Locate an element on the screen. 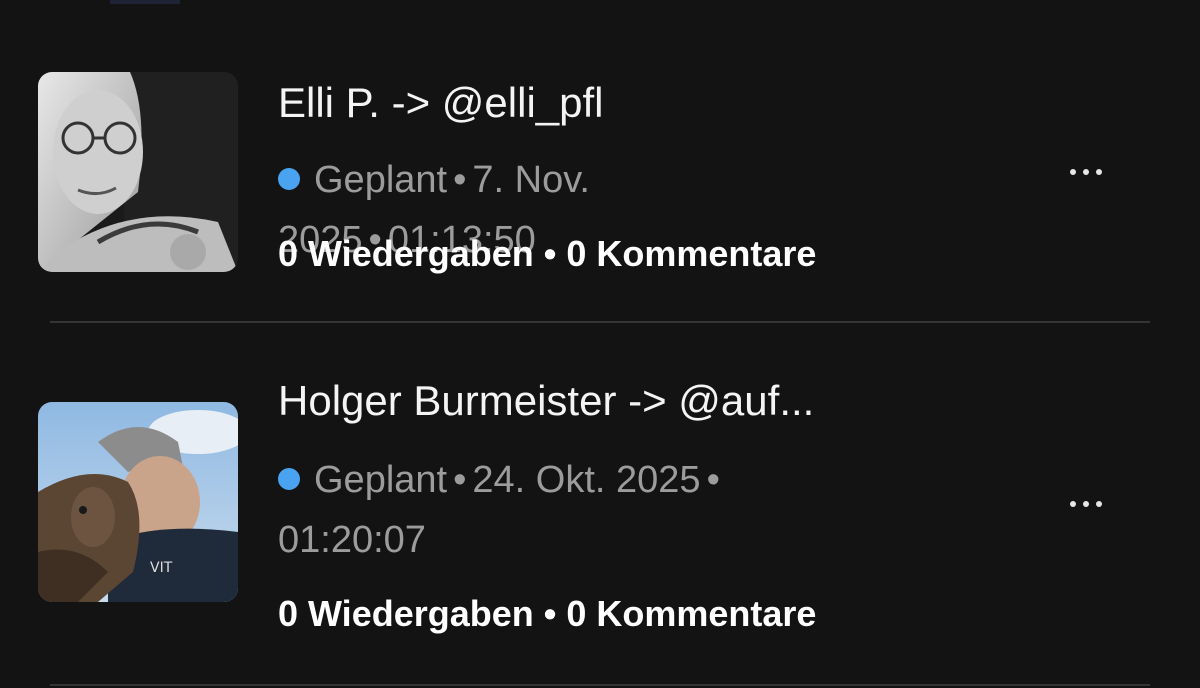  thumbnail-image is located at coordinates (138, 172).